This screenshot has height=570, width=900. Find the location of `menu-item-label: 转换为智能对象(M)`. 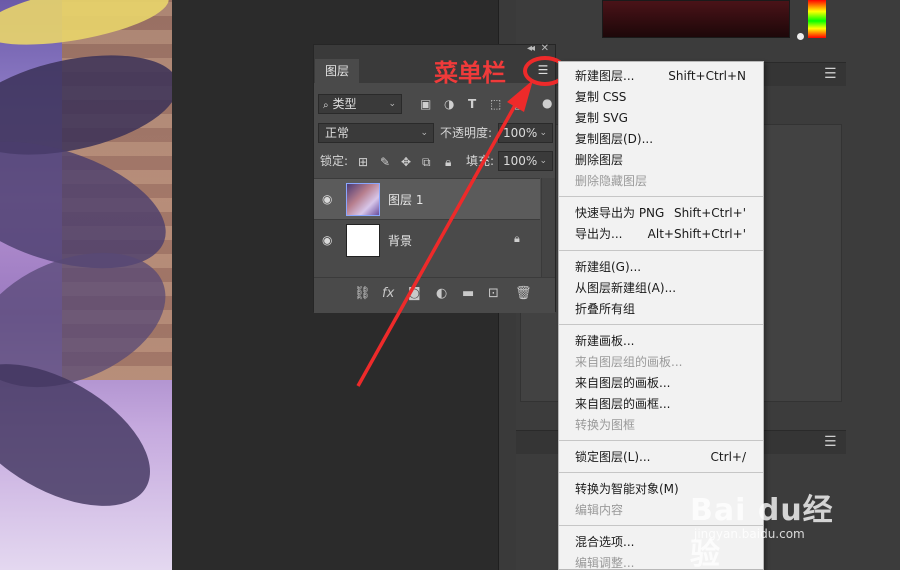

menu-item-label: 转换为智能对象(M) is located at coordinates (627, 489).